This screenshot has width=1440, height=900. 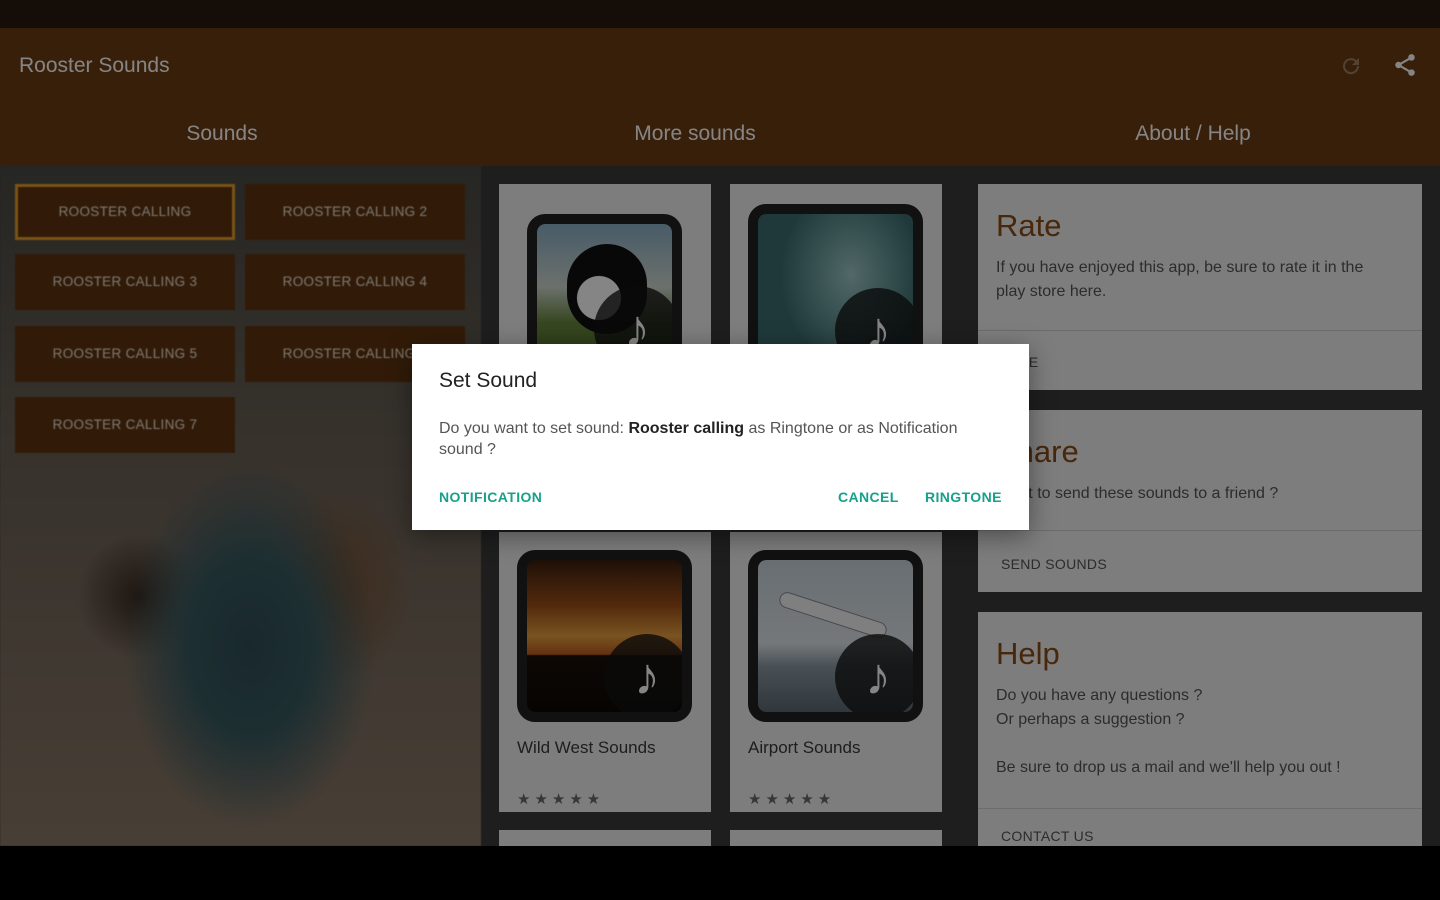 What do you see at coordinates (963, 497) in the screenshot?
I see `ringtone-button: RINGTONE` at bounding box center [963, 497].